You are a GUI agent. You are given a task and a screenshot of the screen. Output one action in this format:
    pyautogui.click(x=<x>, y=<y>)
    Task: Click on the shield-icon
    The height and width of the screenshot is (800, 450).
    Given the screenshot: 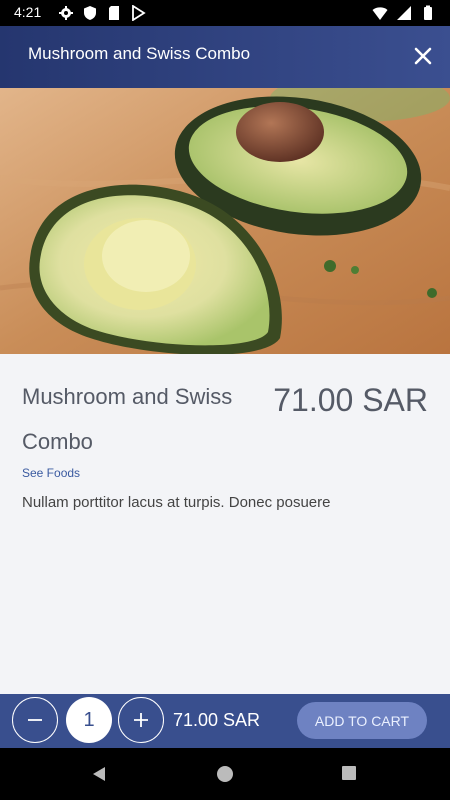 What is the action you would take?
    pyautogui.click(x=90, y=13)
    